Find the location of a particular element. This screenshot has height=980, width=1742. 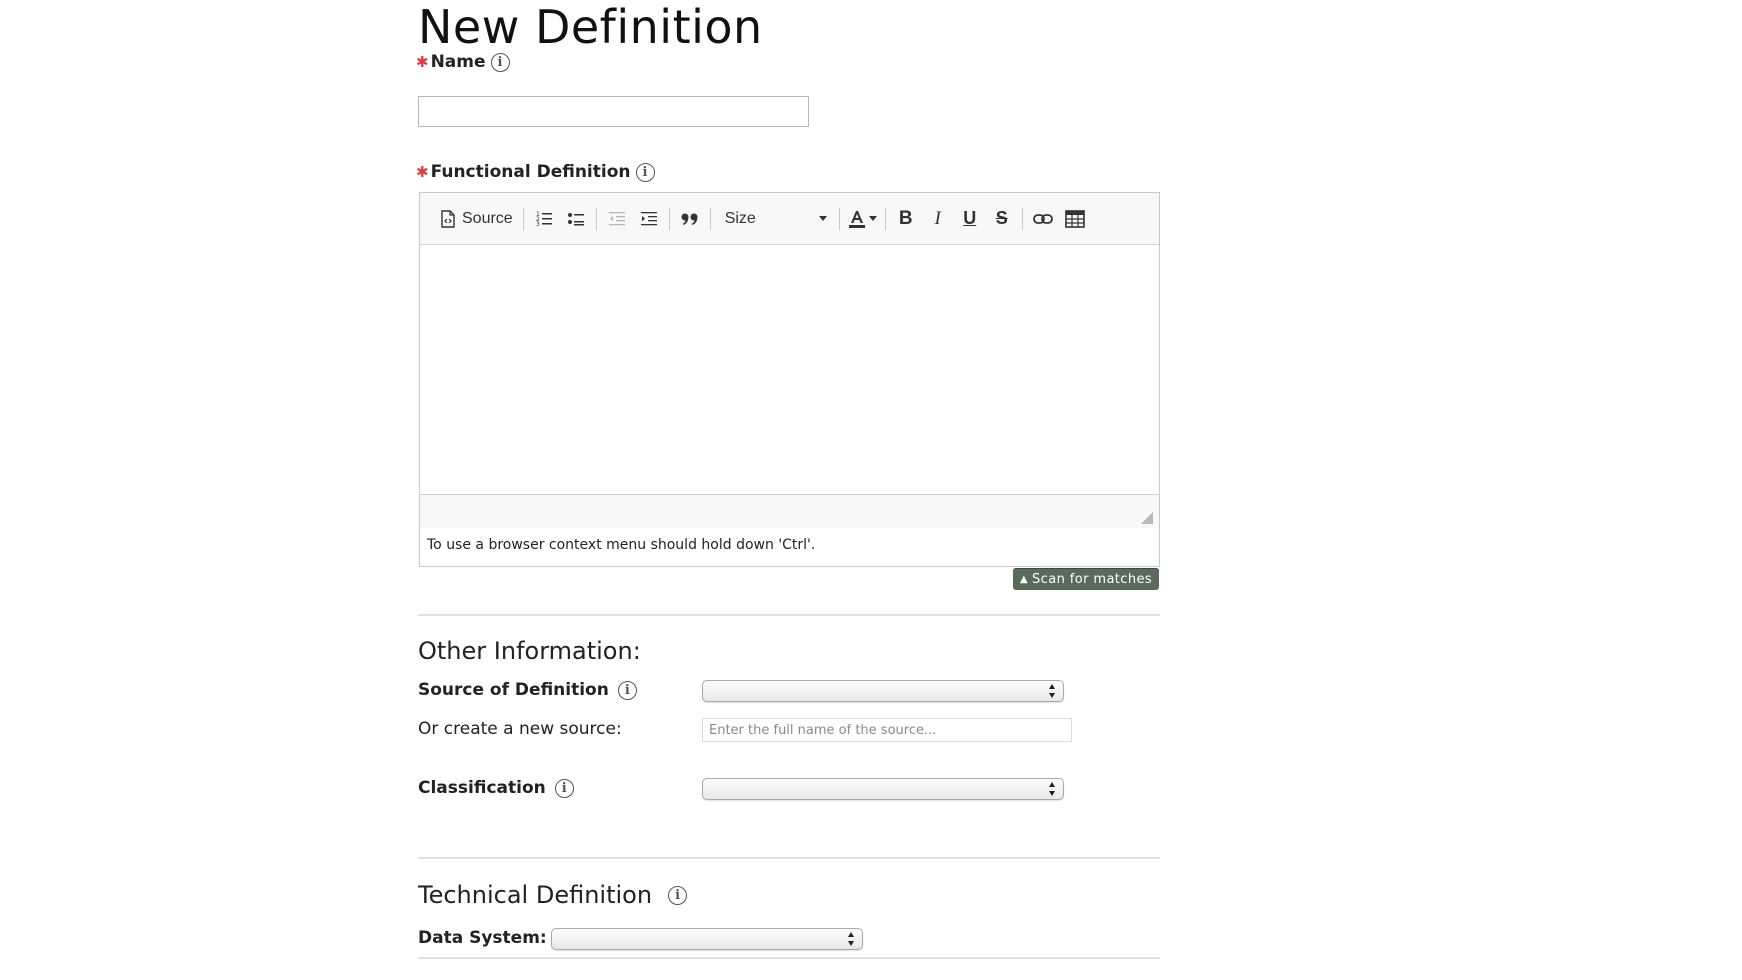

classification-selected is located at coordinates (707, 790).